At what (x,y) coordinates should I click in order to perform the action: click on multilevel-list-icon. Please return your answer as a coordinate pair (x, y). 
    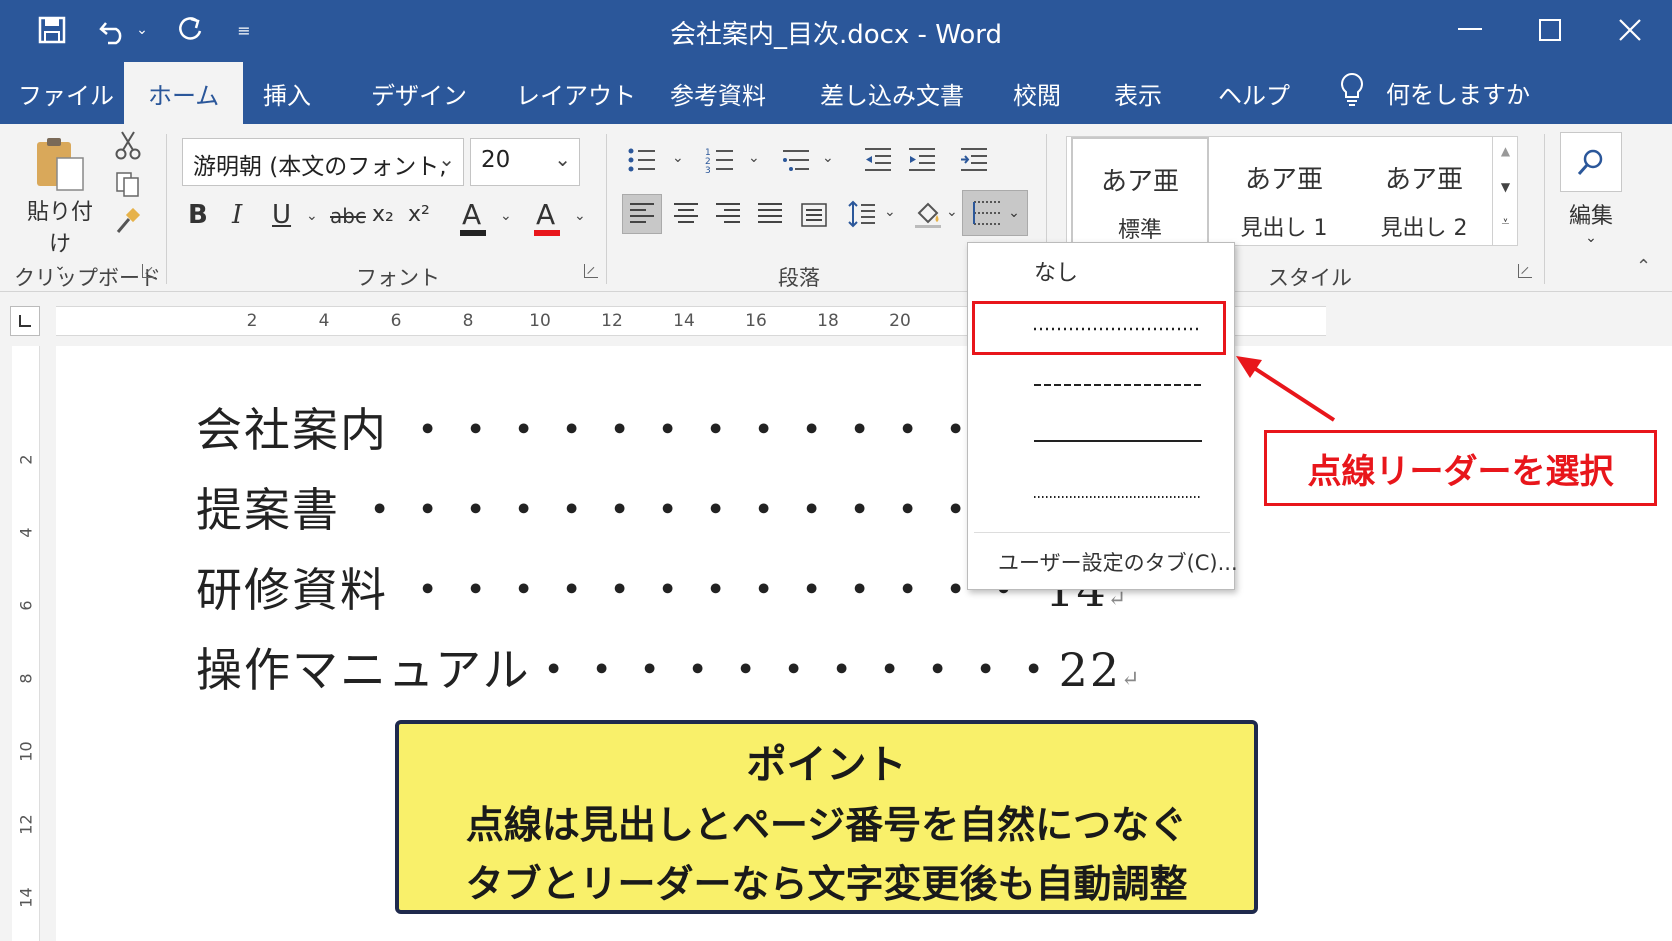
    Looking at the image, I should click on (796, 160).